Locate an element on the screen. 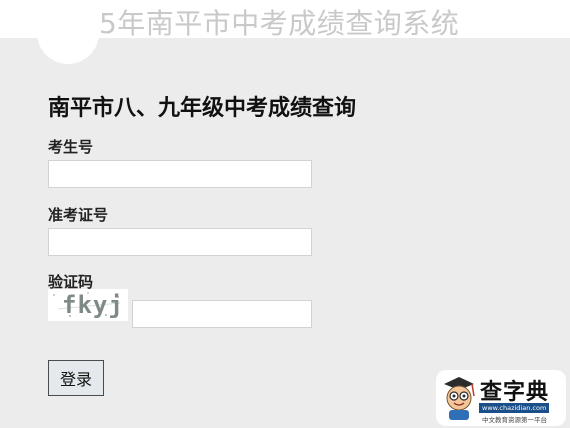 This screenshot has height=428, width=570. mascot-icon is located at coordinates (459, 398).